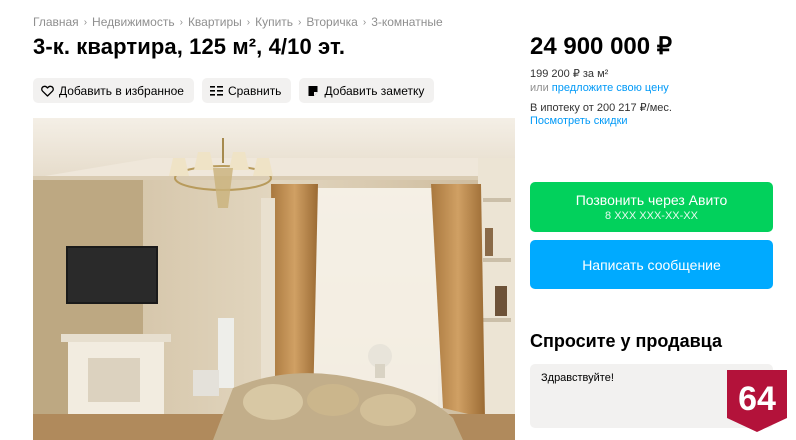  What do you see at coordinates (569, 74) in the screenshot?
I see `price-per-meter: 199 200 ₽ за м²` at bounding box center [569, 74].